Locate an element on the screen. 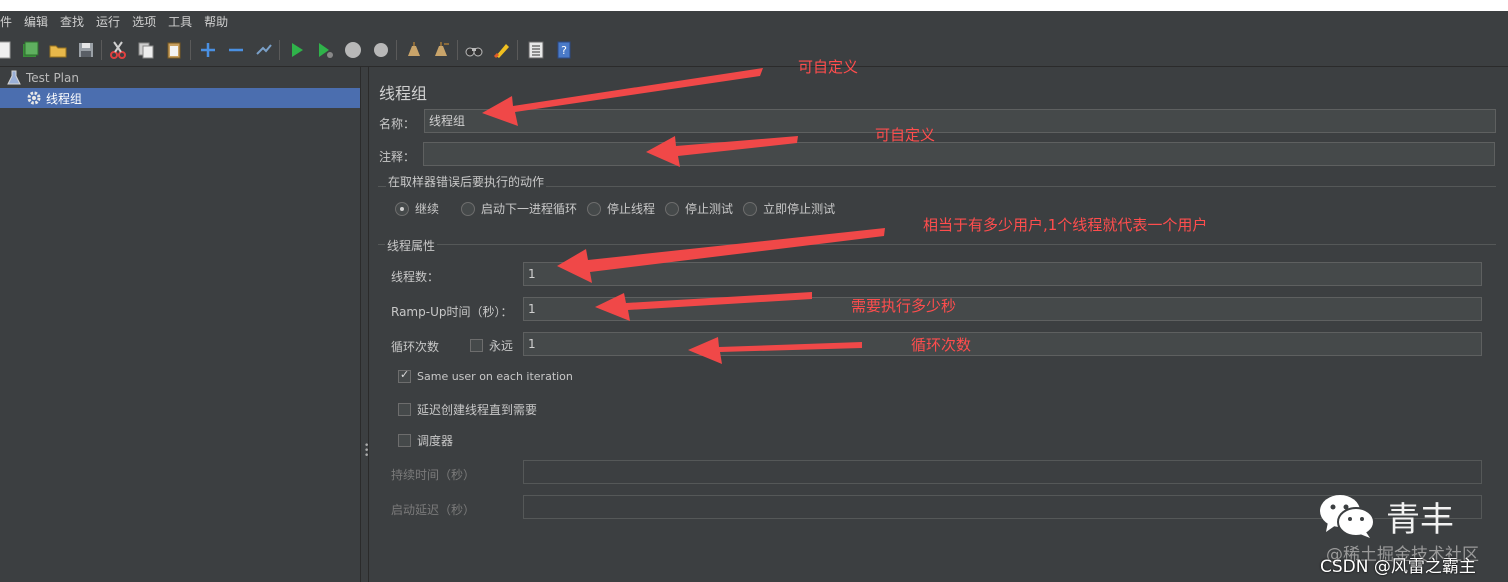 Image resolution: width=1508 pixels, height=582 pixels. duration-label: 持续时间（秒） is located at coordinates (433, 475).